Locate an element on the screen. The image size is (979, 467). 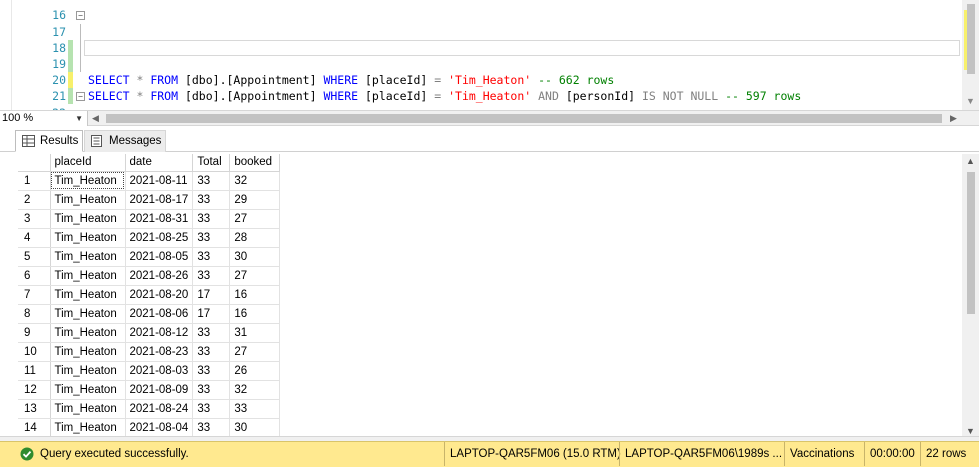
row-number-header is located at coordinates (34, 163).